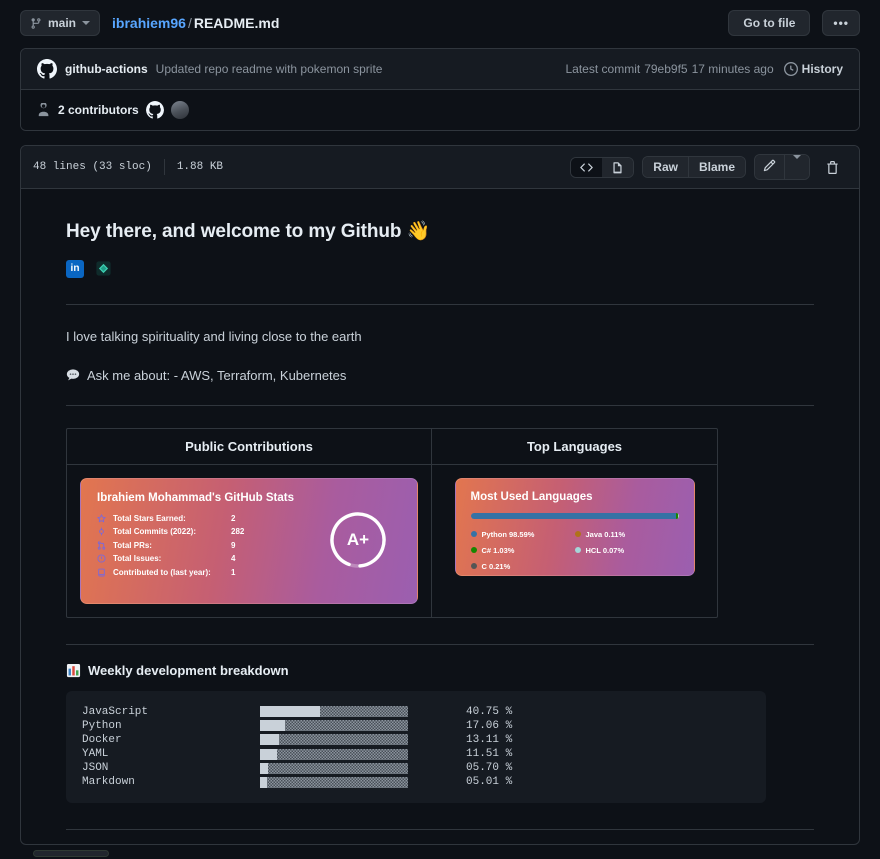 The height and width of the screenshot is (859, 880). Describe the element at coordinates (95, 768) in the screenshot. I see `weekly-language-name: JSON` at that location.